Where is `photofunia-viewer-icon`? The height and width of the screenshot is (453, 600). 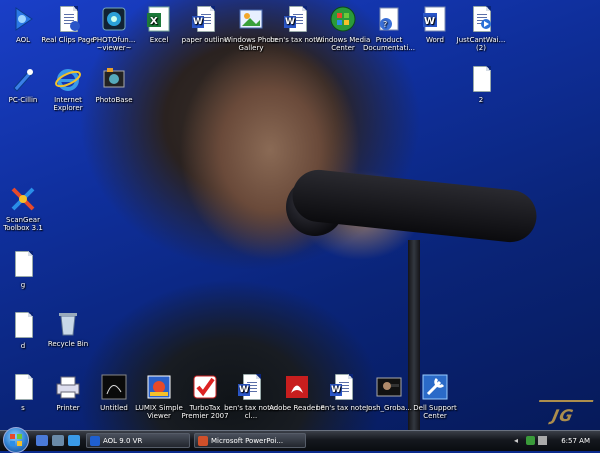 photofunia-viewer-icon is located at coordinates (114, 19).